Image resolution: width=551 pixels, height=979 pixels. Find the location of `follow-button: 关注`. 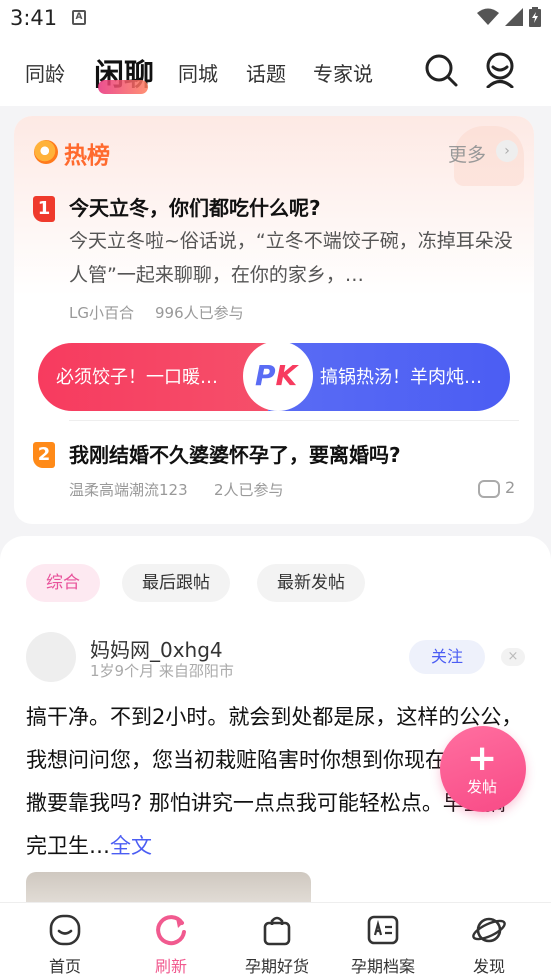

follow-button: 关注 is located at coordinates (447, 657).